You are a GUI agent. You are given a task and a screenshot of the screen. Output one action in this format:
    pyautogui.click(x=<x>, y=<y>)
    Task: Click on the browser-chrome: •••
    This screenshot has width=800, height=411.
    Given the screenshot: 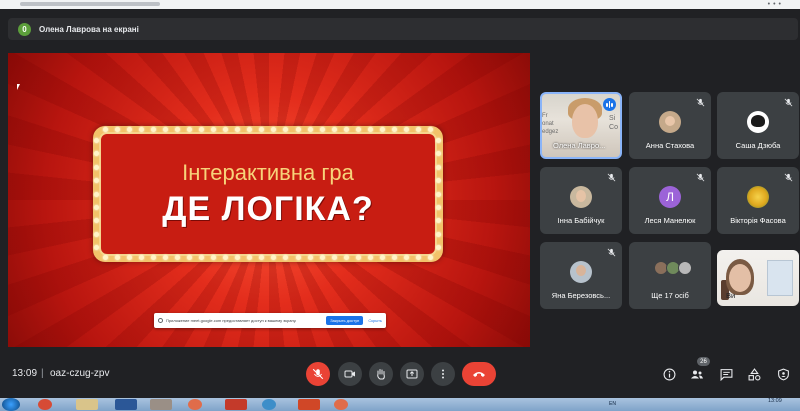 What is the action you would take?
    pyautogui.click(x=400, y=4)
    